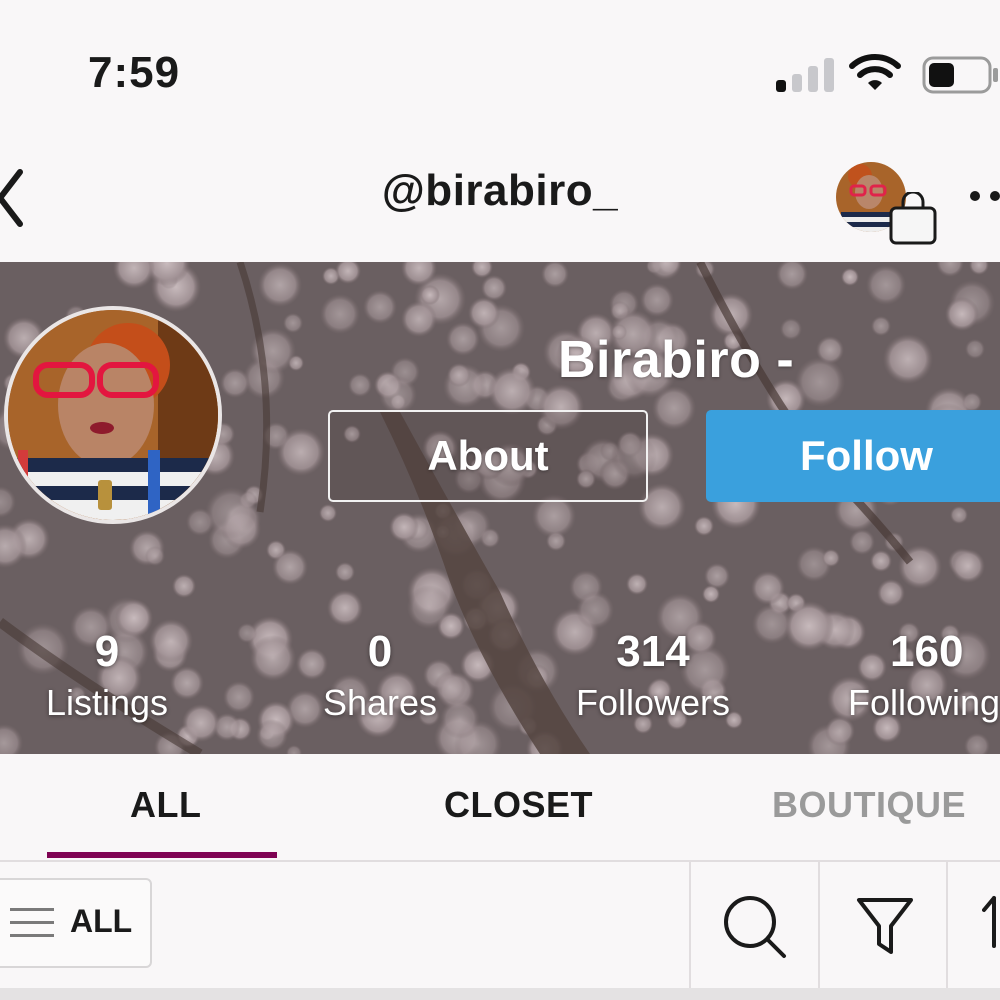  I want to click on filter-icon, so click(885, 926).